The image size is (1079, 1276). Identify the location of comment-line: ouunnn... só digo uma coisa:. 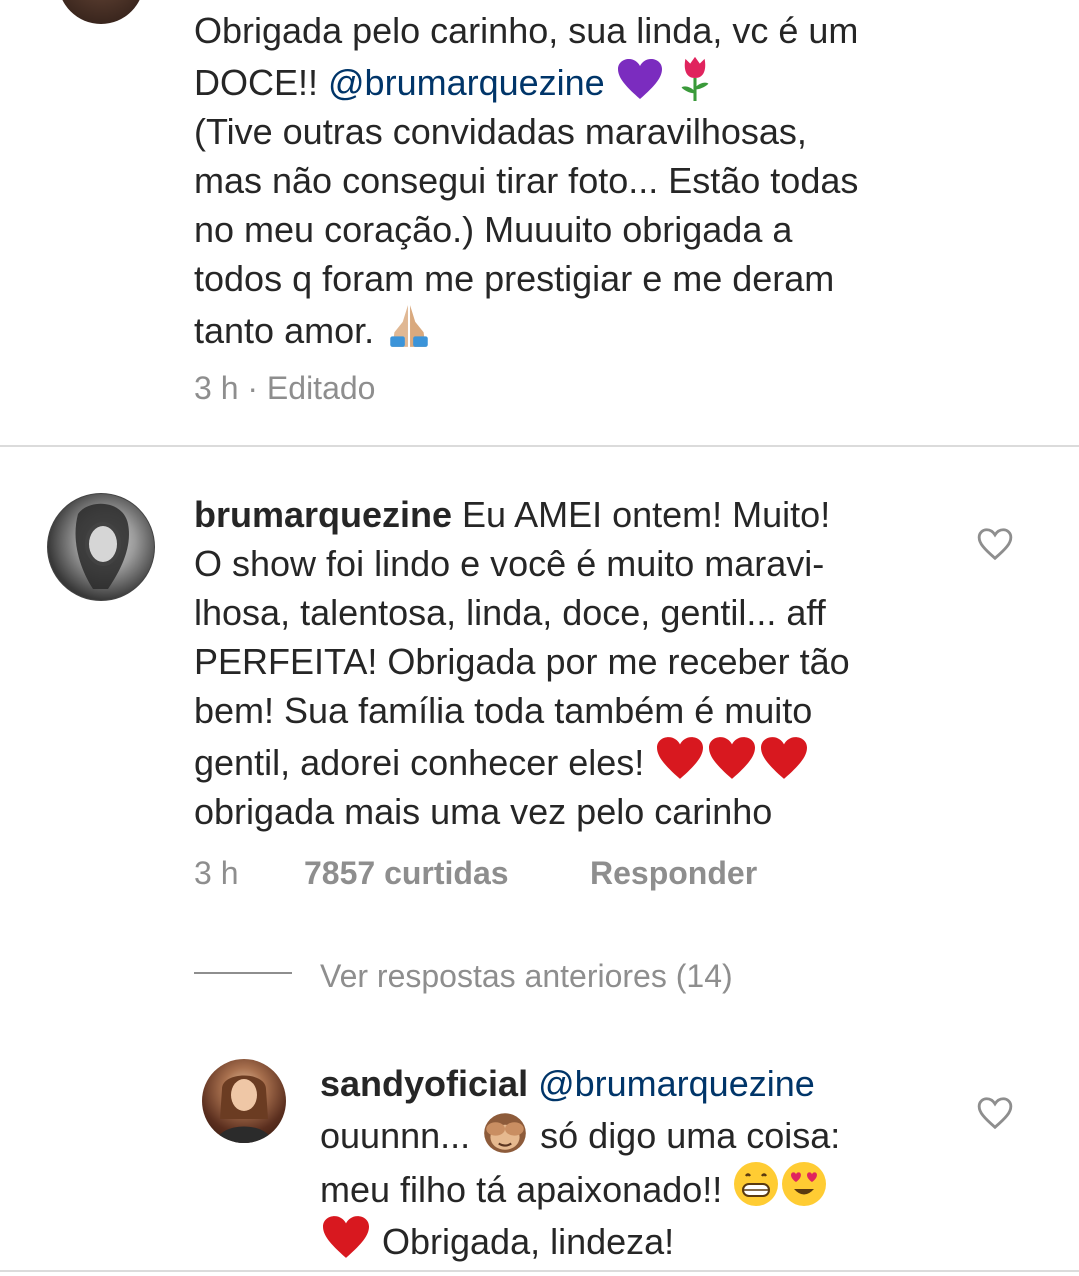
(640, 1134).